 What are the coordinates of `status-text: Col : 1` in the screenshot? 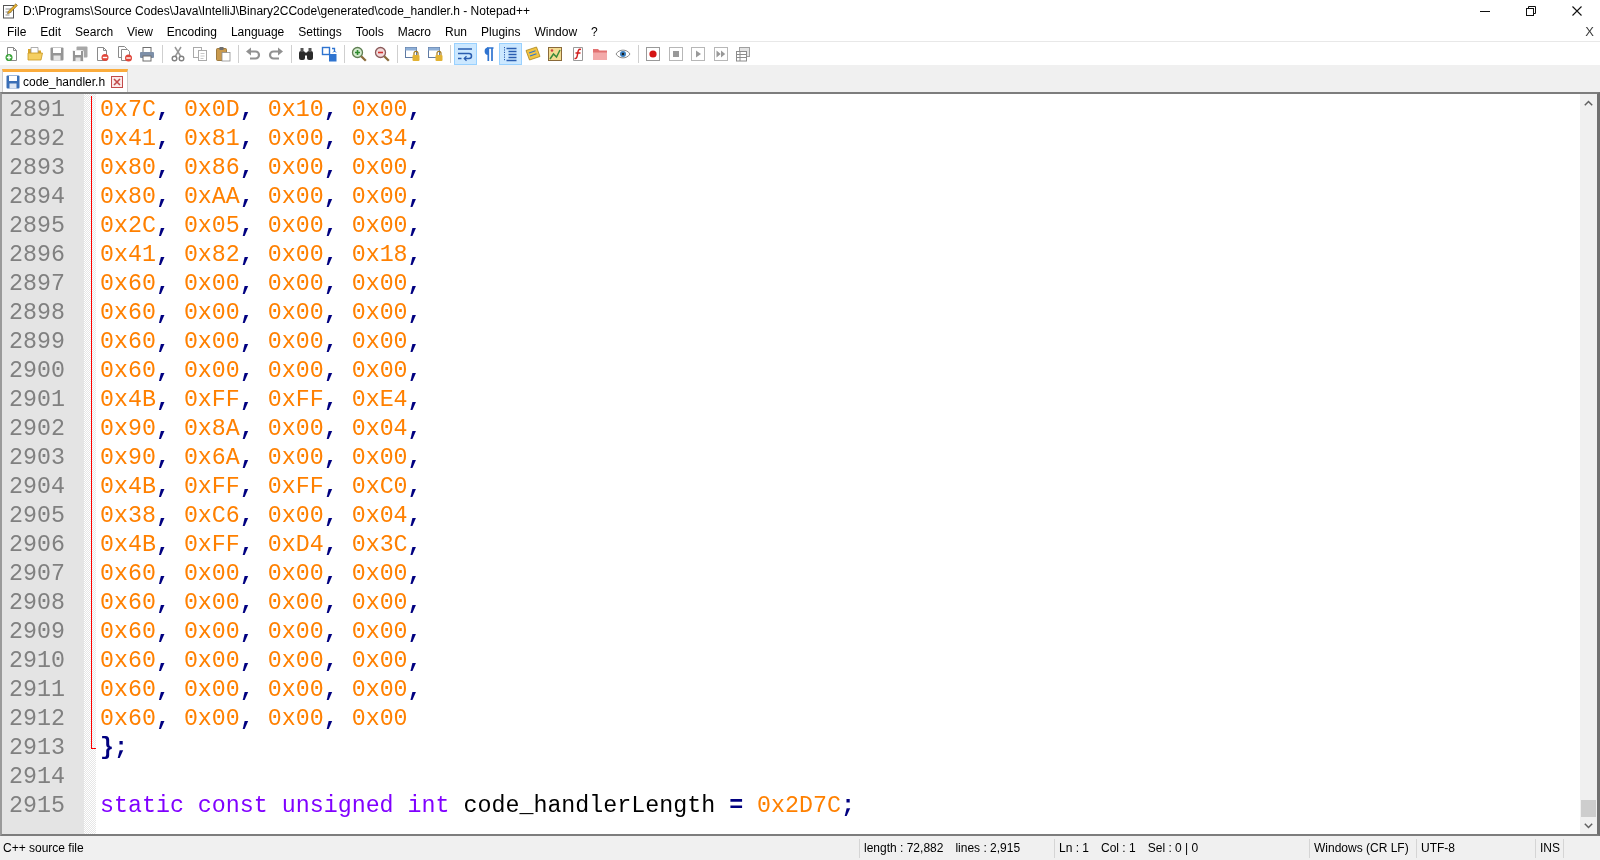 It's located at (1118, 848).